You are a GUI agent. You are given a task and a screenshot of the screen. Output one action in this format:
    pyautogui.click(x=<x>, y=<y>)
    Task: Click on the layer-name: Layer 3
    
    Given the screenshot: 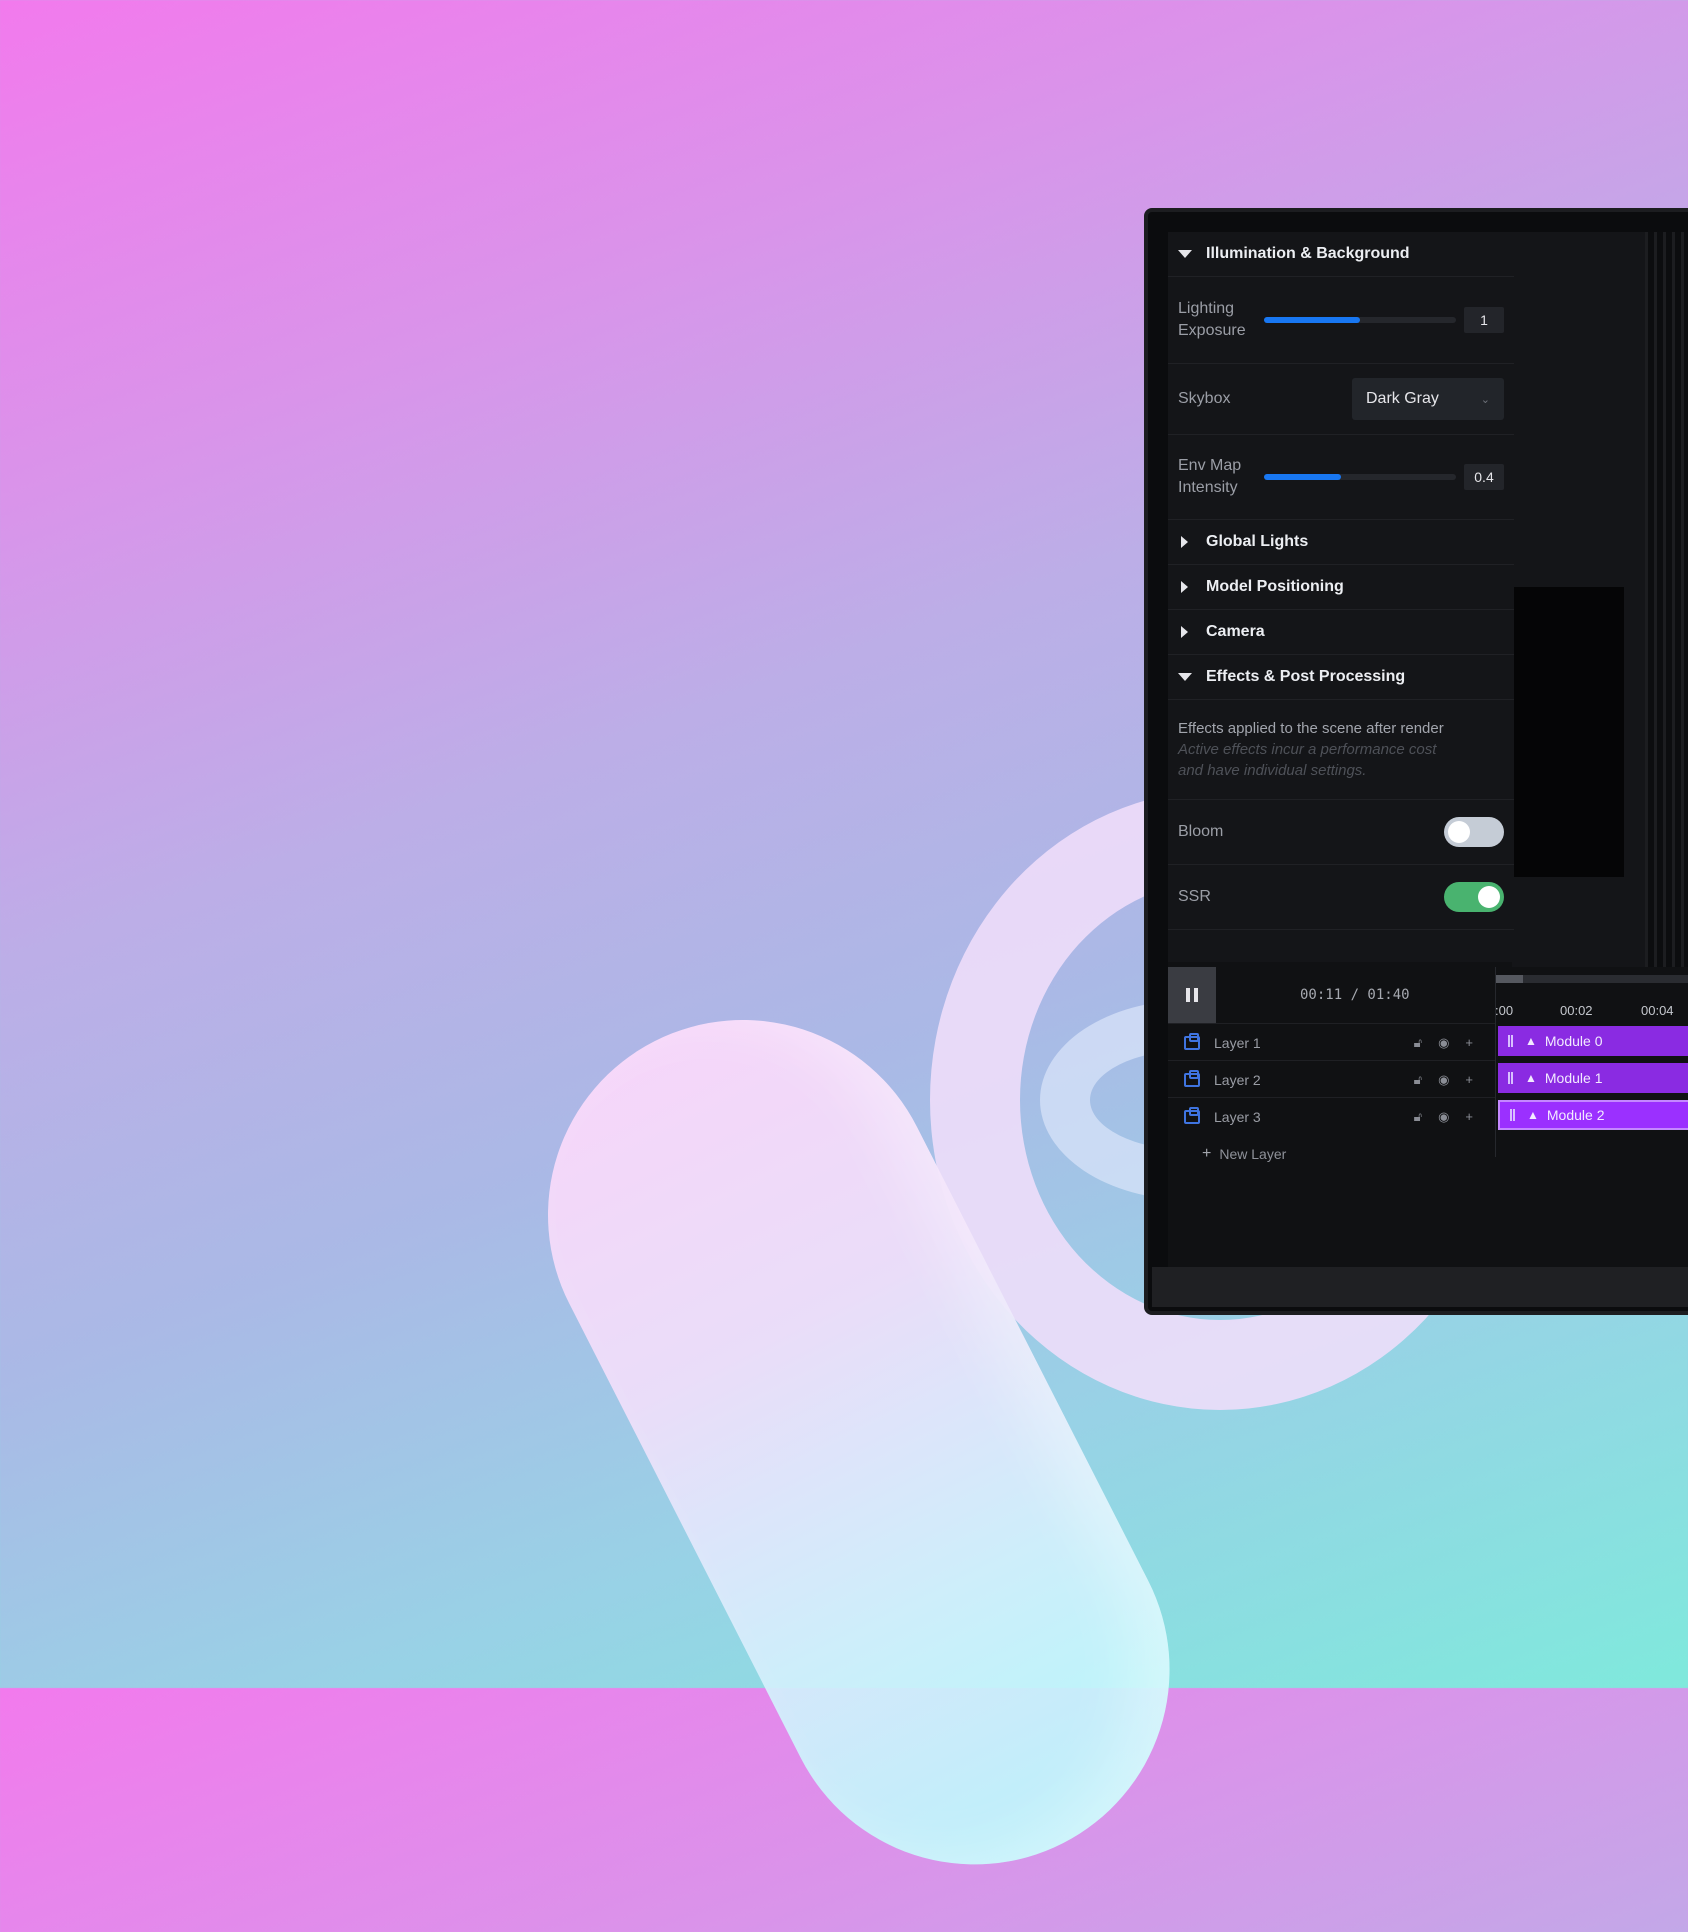 What is the action you would take?
    pyautogui.click(x=1237, y=1116)
    